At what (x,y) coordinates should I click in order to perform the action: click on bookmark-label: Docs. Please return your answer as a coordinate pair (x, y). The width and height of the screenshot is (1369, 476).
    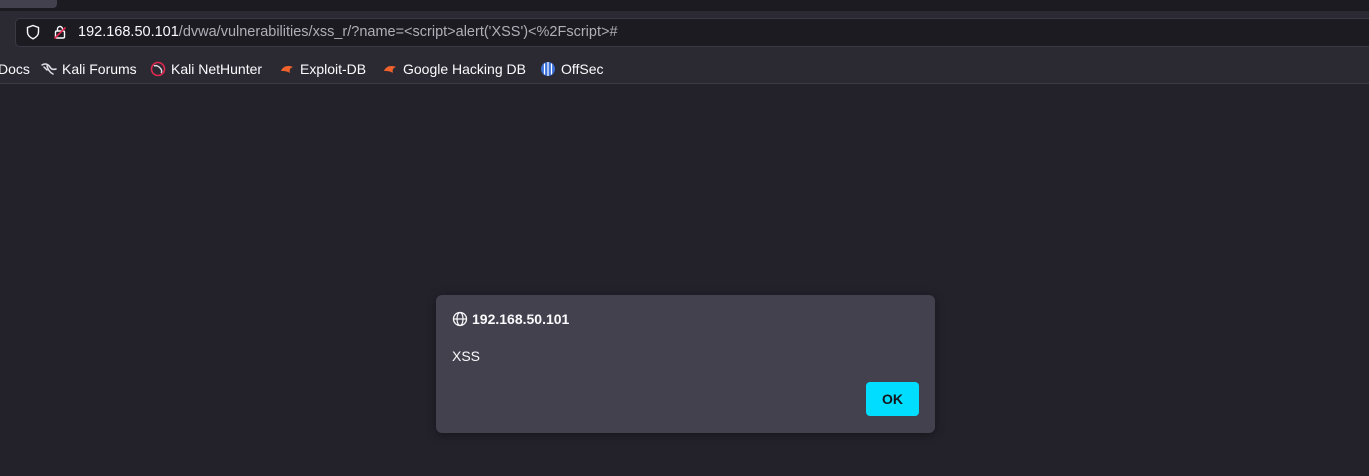
    Looking at the image, I should click on (15, 69).